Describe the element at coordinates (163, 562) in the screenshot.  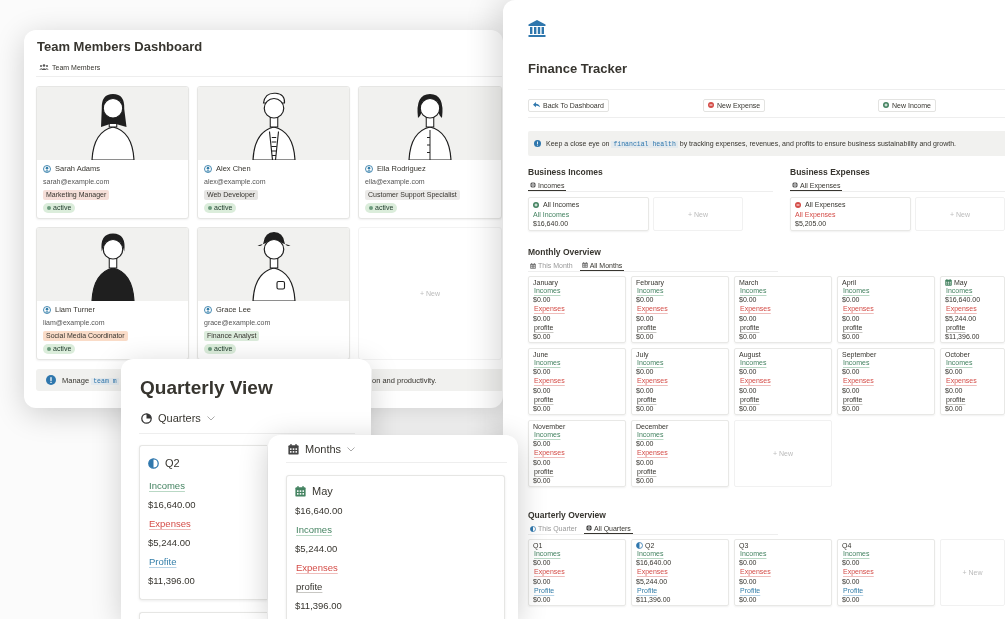
I see `profit-label: Profite` at that location.